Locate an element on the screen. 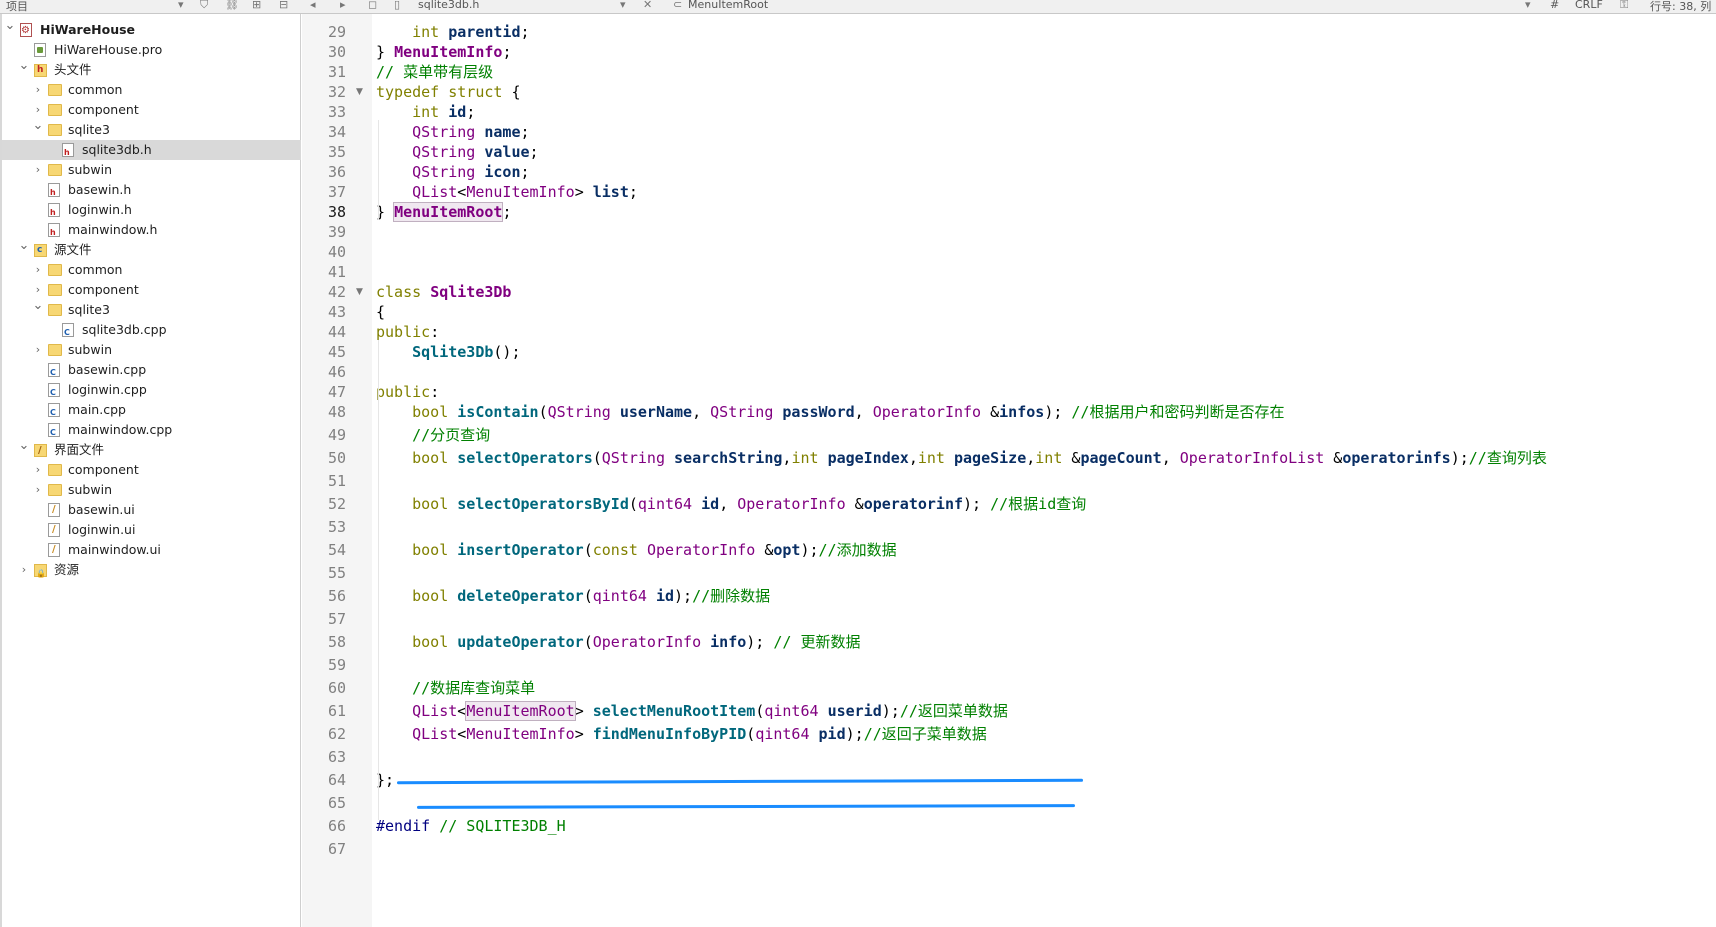 The width and height of the screenshot is (1716, 927). tree-item-loginwin-cpp: loginwin.cpp is located at coordinates (151, 390).